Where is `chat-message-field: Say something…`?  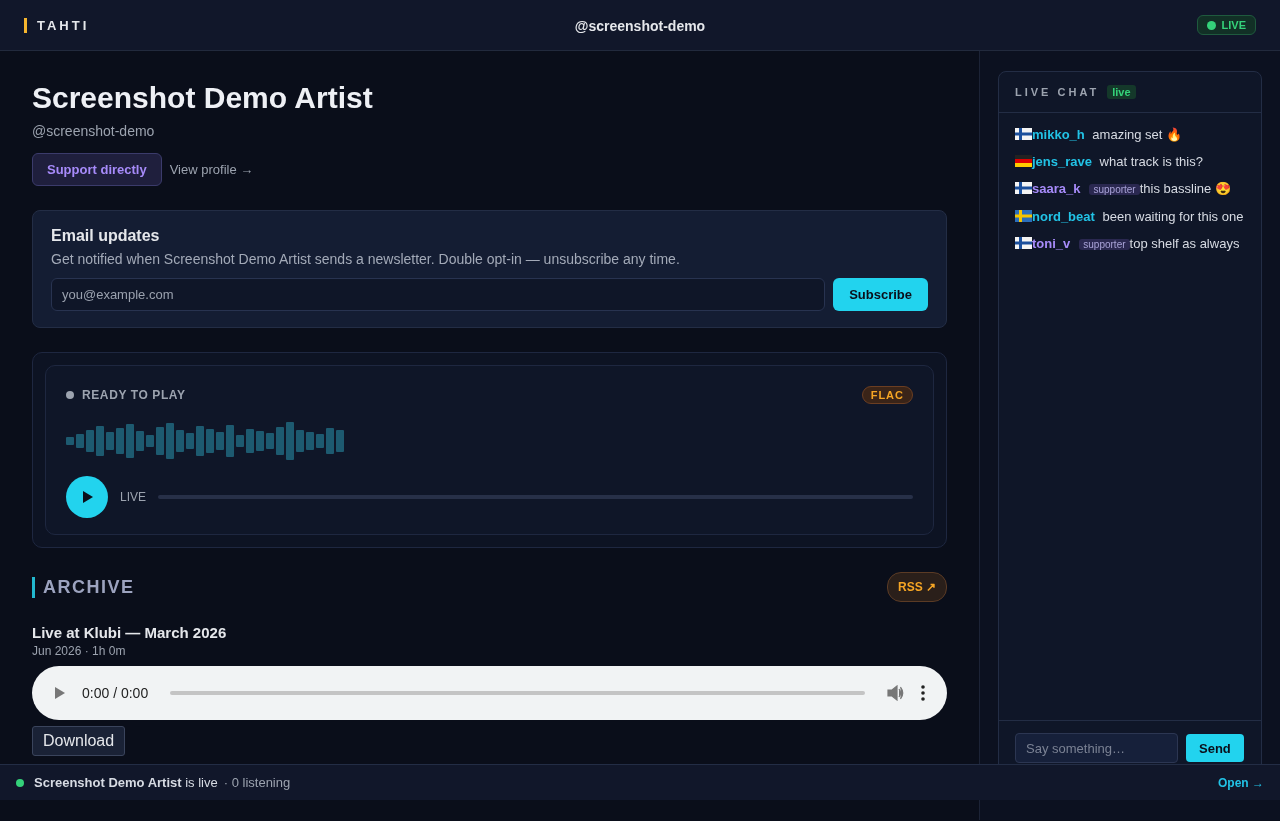
chat-message-field: Say something… is located at coordinates (1096, 748).